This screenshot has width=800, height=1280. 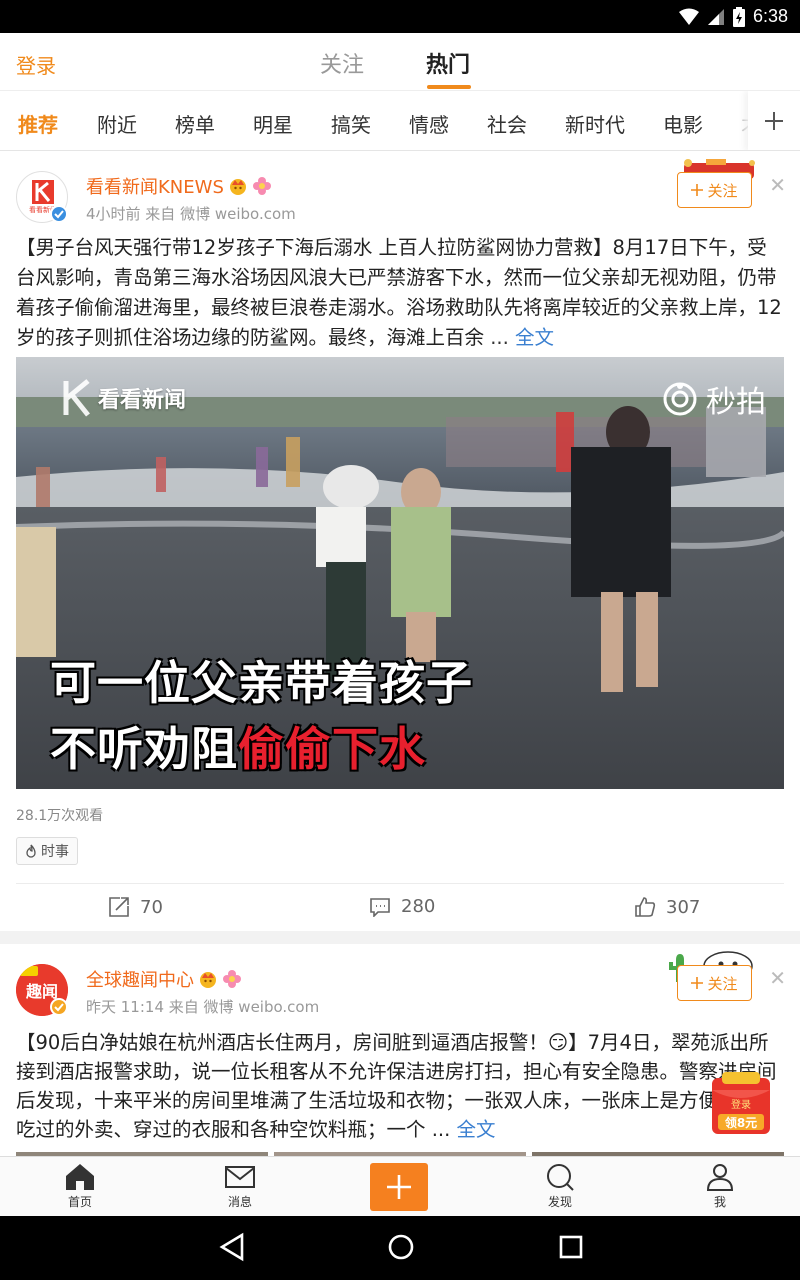 What do you see at coordinates (429, 123) in the screenshot?
I see `channel-emotion: 情感` at bounding box center [429, 123].